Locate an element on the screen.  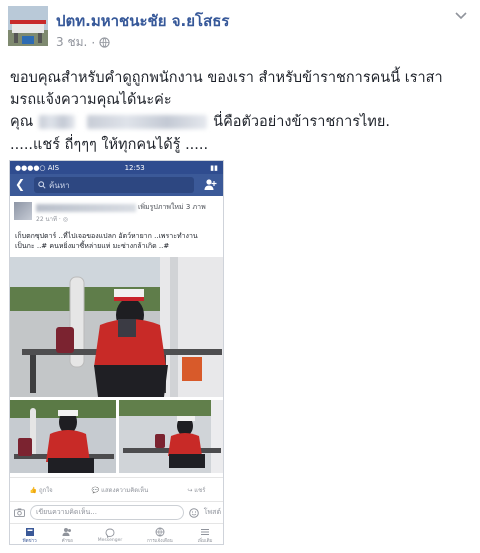
smiley-icon is located at coordinates (193, 512).